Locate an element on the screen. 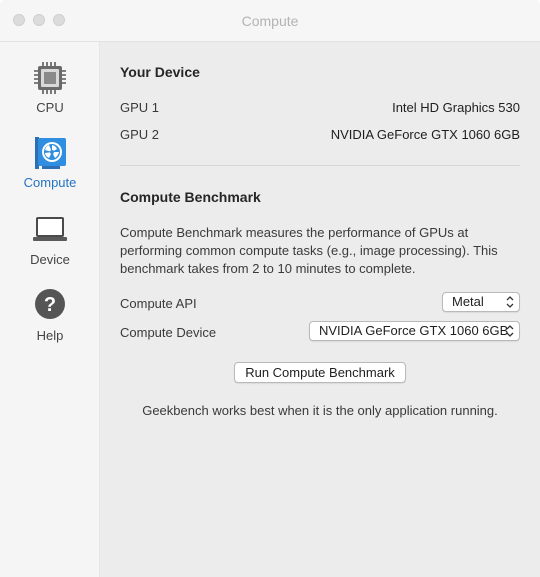  compute-device-label: Compute Device is located at coordinates (168, 332).